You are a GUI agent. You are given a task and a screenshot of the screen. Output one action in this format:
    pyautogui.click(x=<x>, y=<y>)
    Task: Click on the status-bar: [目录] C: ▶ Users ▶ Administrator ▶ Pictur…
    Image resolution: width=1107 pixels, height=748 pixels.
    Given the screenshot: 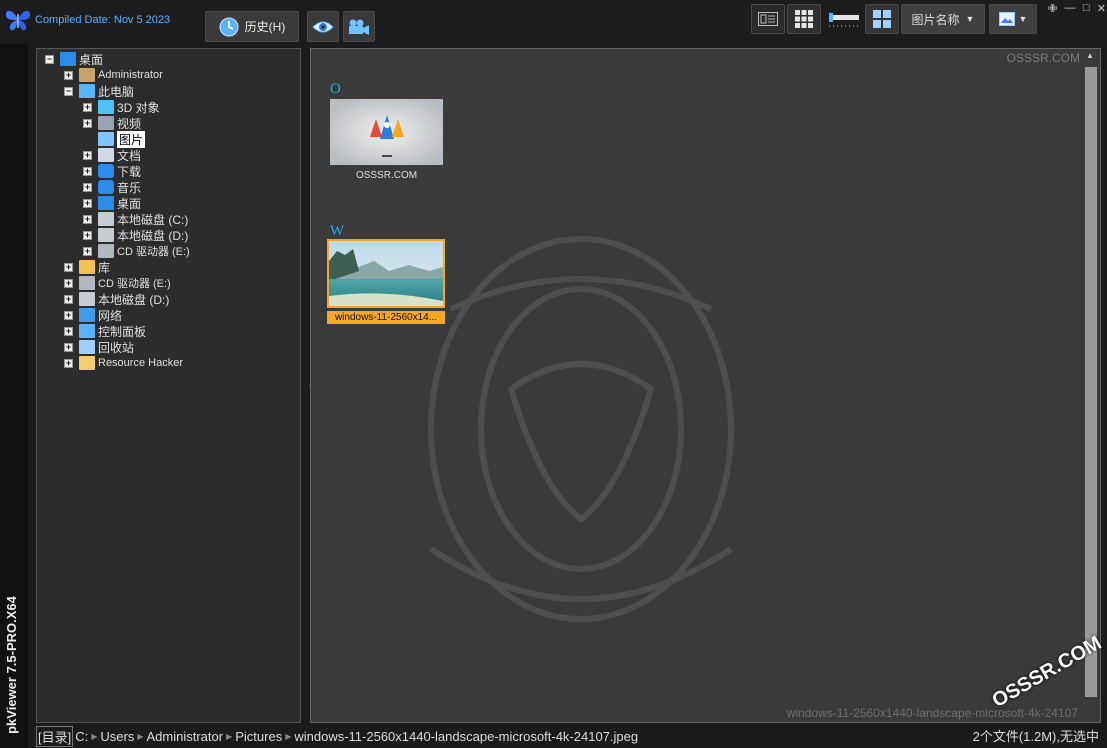 What is the action you would take?
    pyautogui.click(x=571, y=736)
    